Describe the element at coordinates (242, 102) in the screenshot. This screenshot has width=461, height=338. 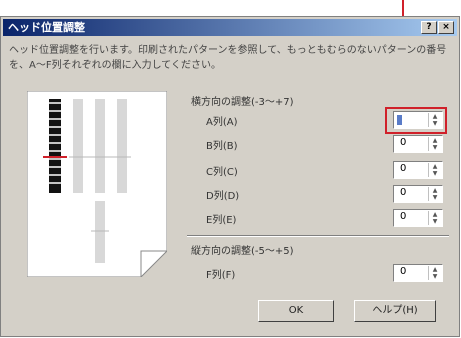
I see `horizontal-adjust-label: 横方向の調整(-3～+7)` at that location.